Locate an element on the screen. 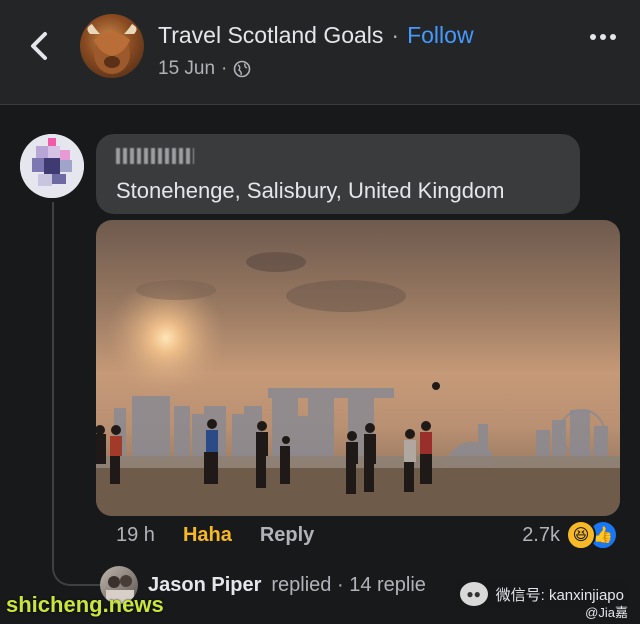  reaction-summary: 2.7k 😆 👍 is located at coordinates (570, 535).